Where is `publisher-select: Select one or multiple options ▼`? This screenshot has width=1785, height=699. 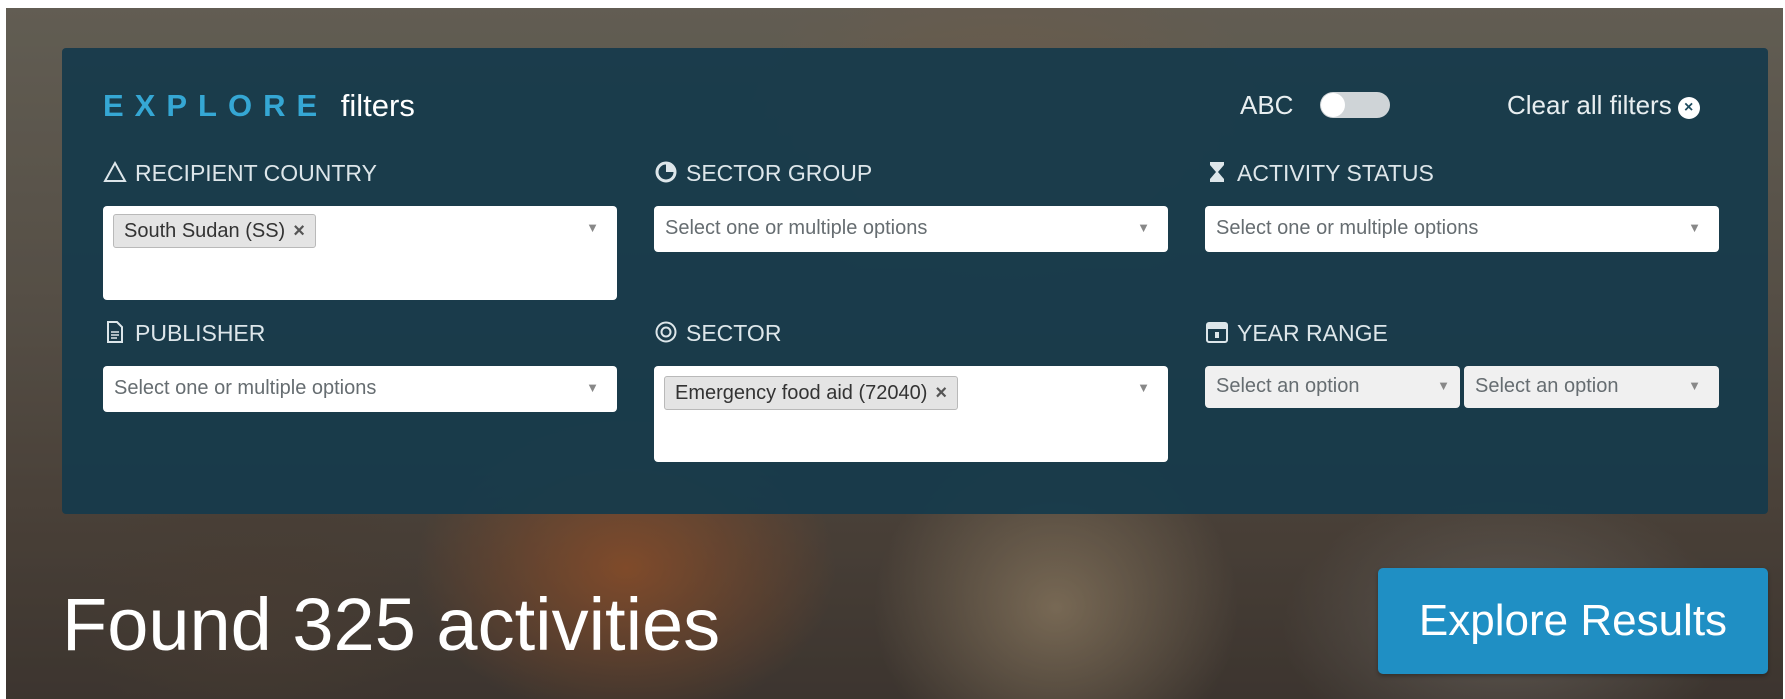 publisher-select: Select one or multiple options ▼ is located at coordinates (360, 389).